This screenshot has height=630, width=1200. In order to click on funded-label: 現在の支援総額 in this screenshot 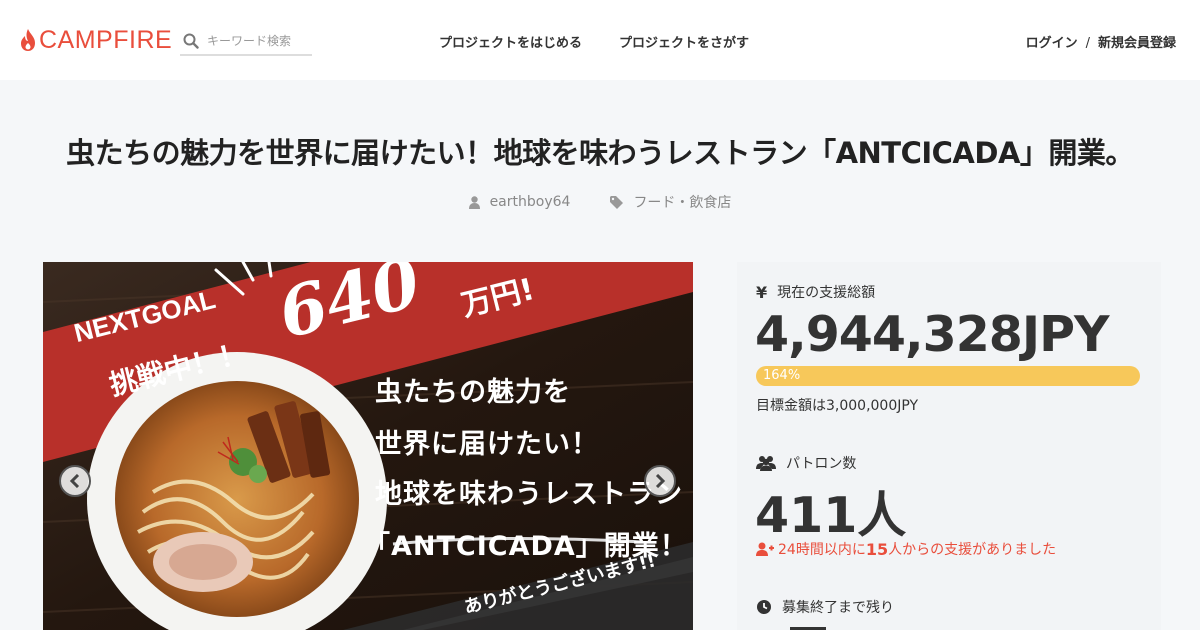, I will do `click(826, 293)`.